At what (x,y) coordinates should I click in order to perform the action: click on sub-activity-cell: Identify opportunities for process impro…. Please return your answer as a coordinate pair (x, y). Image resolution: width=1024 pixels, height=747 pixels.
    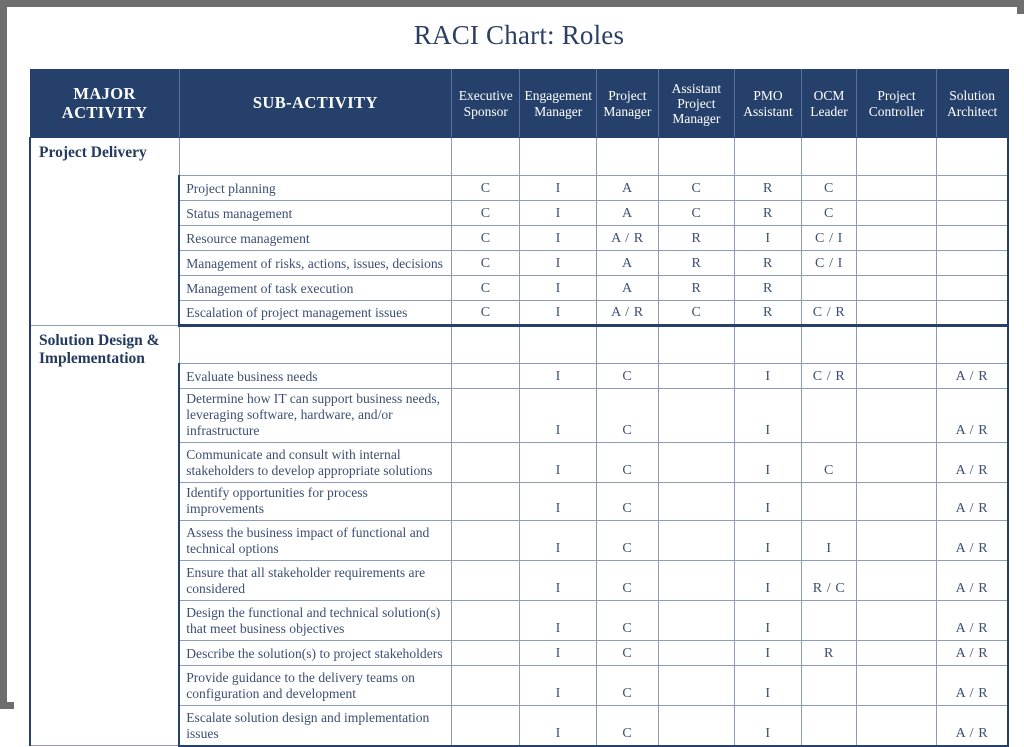
    Looking at the image, I should click on (315, 502).